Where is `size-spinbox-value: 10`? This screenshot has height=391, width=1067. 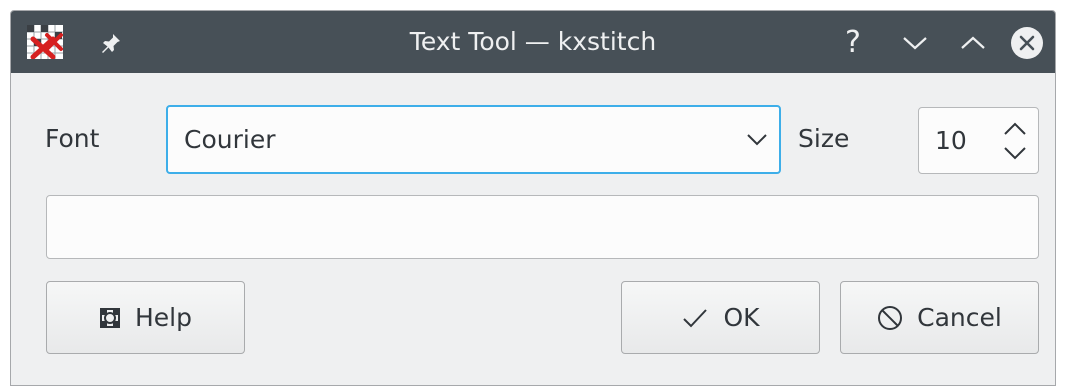 size-spinbox-value: 10 is located at coordinates (951, 140).